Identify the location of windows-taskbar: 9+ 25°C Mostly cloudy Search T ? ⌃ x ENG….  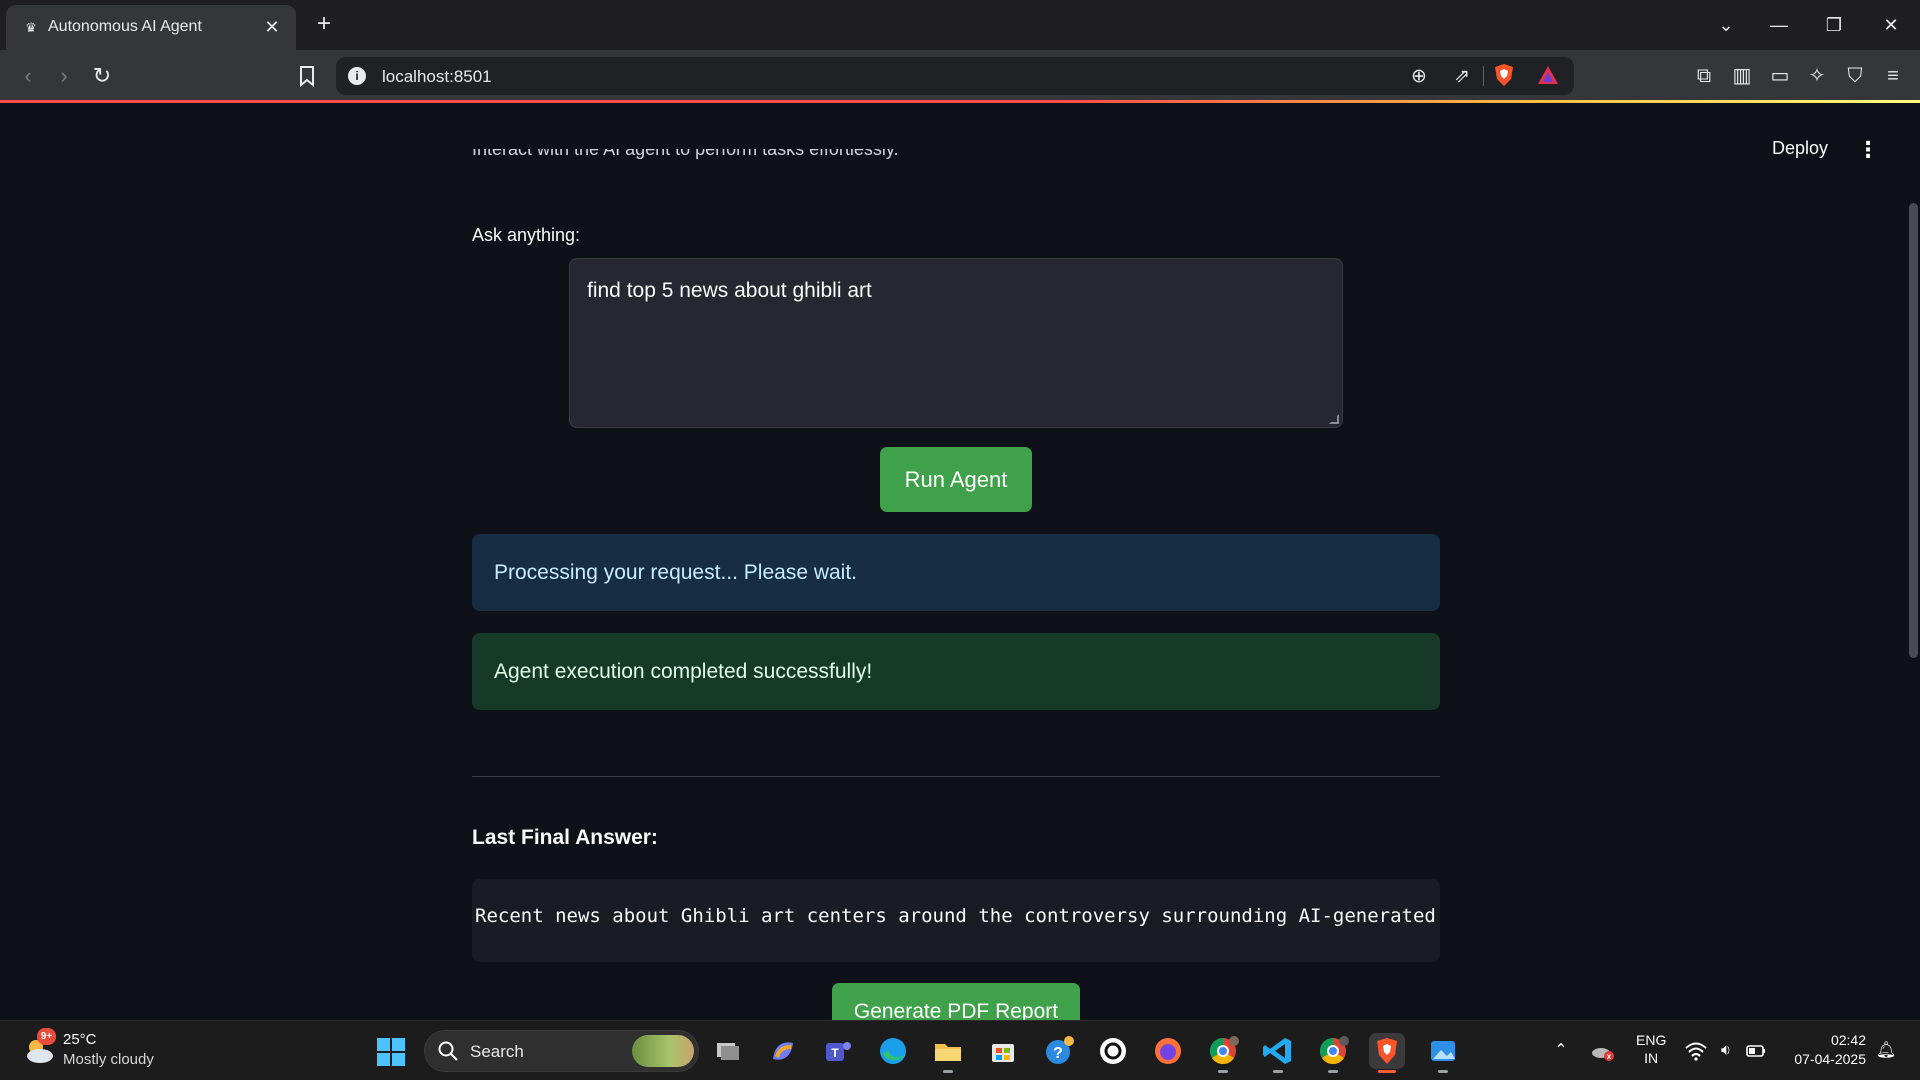
(960, 1050).